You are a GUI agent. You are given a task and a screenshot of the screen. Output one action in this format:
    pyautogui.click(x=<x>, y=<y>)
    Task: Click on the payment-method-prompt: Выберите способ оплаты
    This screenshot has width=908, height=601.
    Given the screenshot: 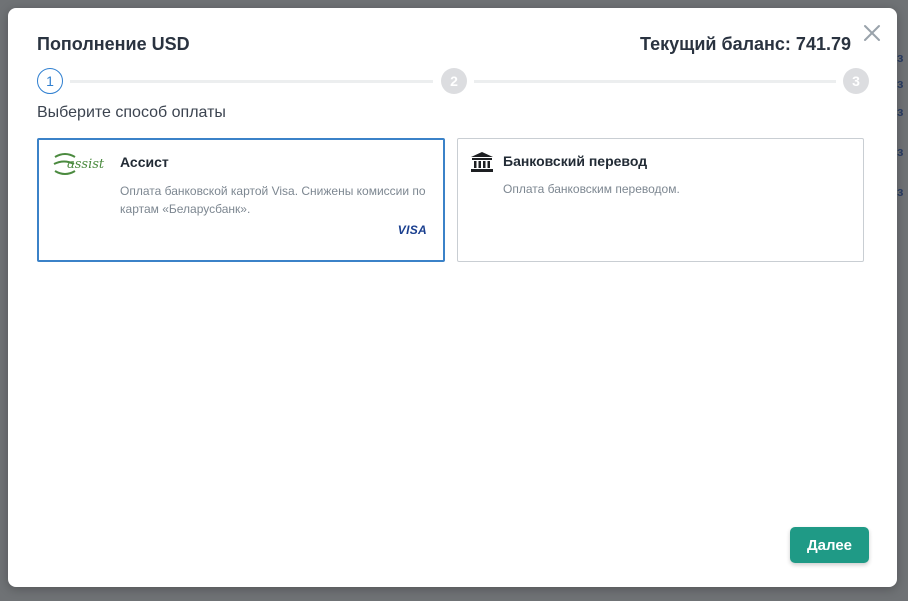 What is the action you would take?
    pyautogui.click(x=131, y=112)
    